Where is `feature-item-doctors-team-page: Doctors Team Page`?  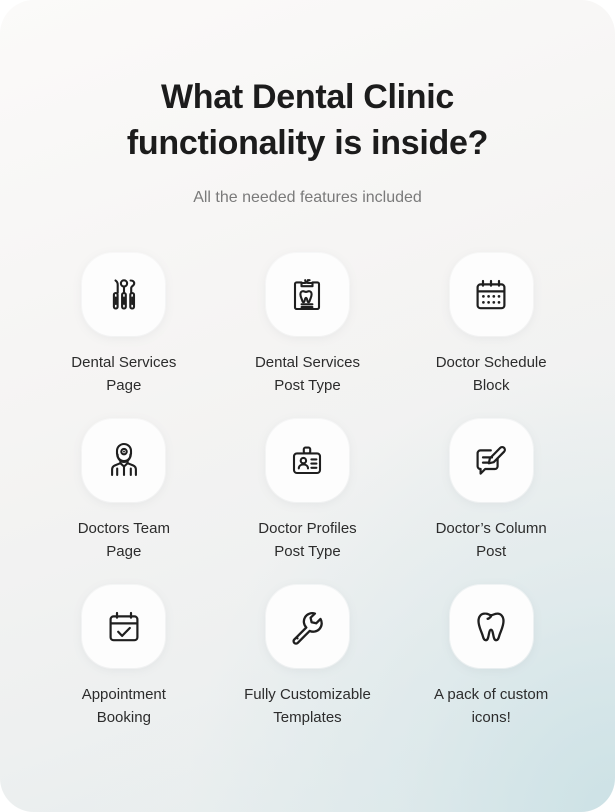 feature-item-doctors-team-page: Doctors Team Page is located at coordinates (124, 491).